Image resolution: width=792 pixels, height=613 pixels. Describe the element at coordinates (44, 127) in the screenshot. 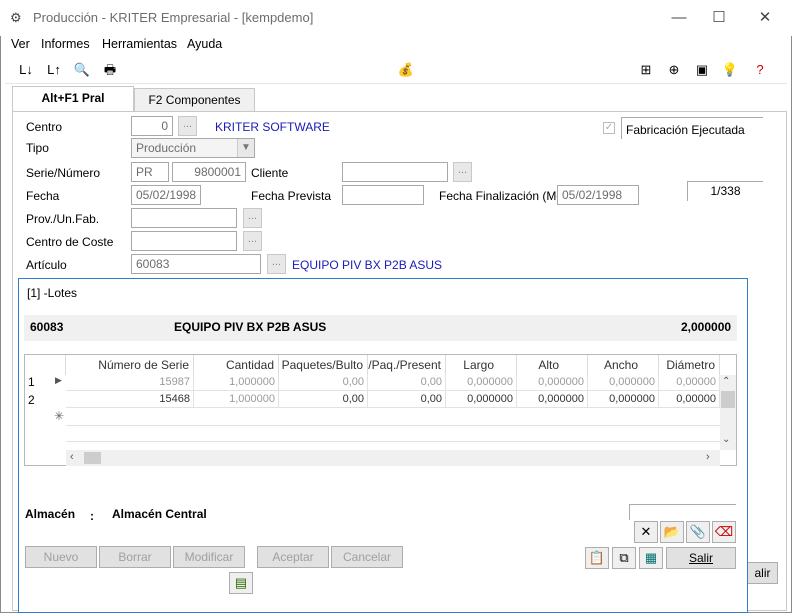

I see `centro-label: Centro` at that location.